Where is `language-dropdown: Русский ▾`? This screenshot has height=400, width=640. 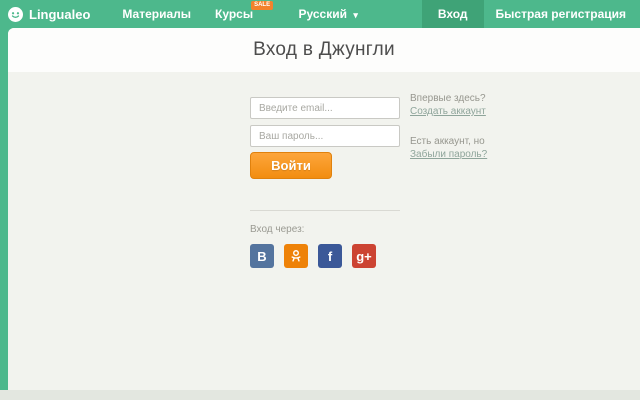
language-dropdown: Русский ▾ is located at coordinates (328, 14).